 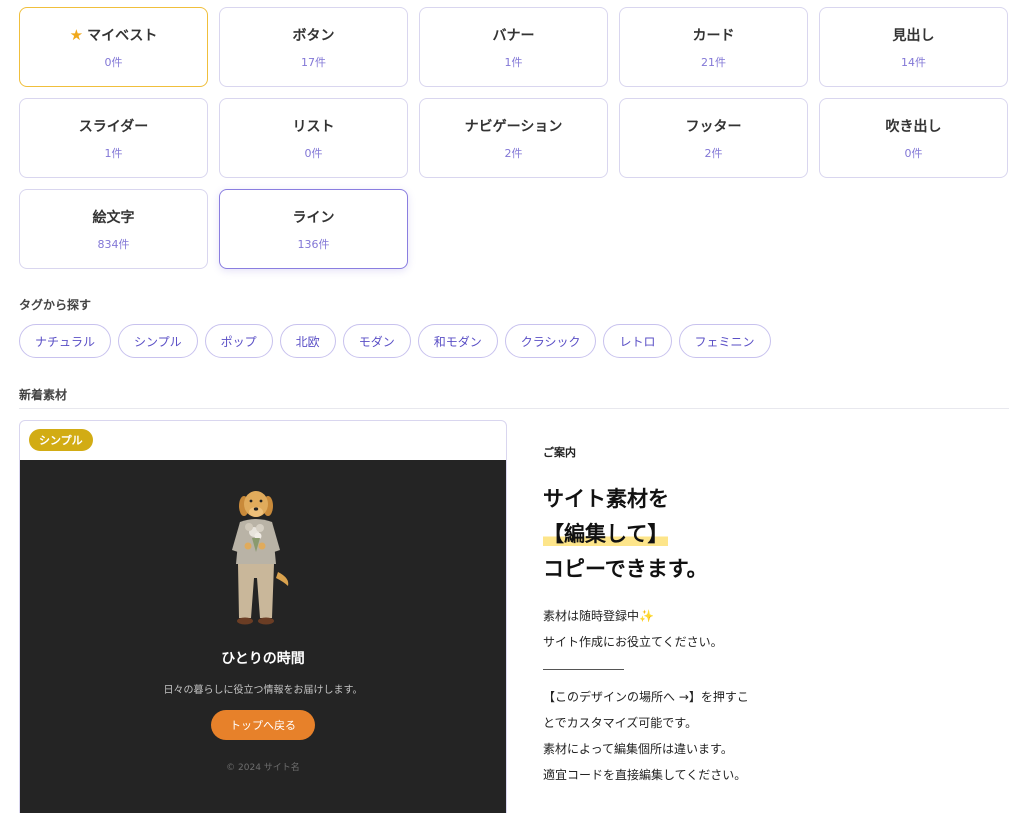 I want to click on info-headline: サイト素材を 【編集して】 コピーできます。, so click(x=658, y=534).